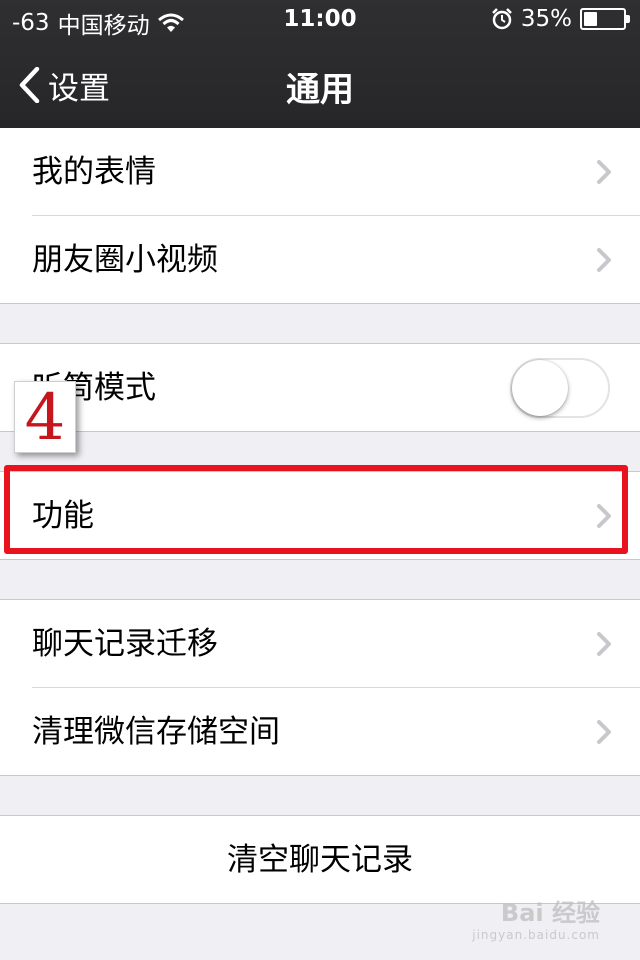  I want to click on page-title: 通用, so click(320, 90).